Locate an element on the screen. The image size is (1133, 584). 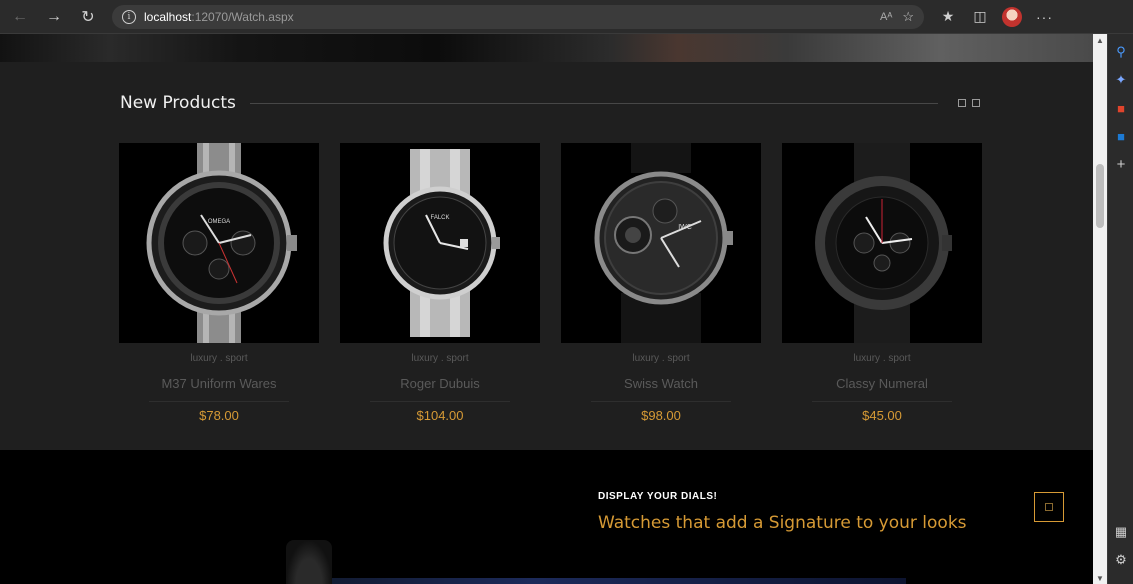
url-host: localhost is located at coordinates (168, 16).